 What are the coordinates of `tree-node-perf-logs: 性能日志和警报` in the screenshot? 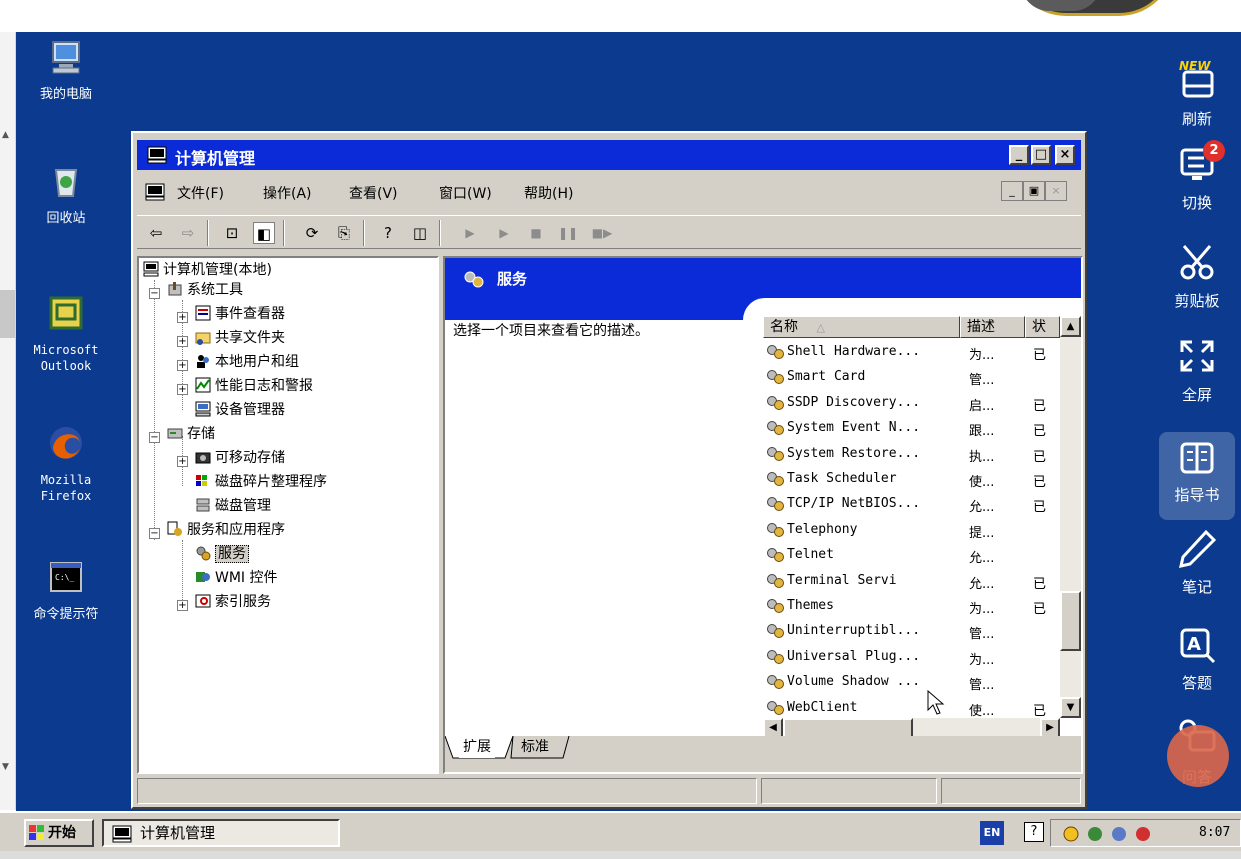 It's located at (254, 386).